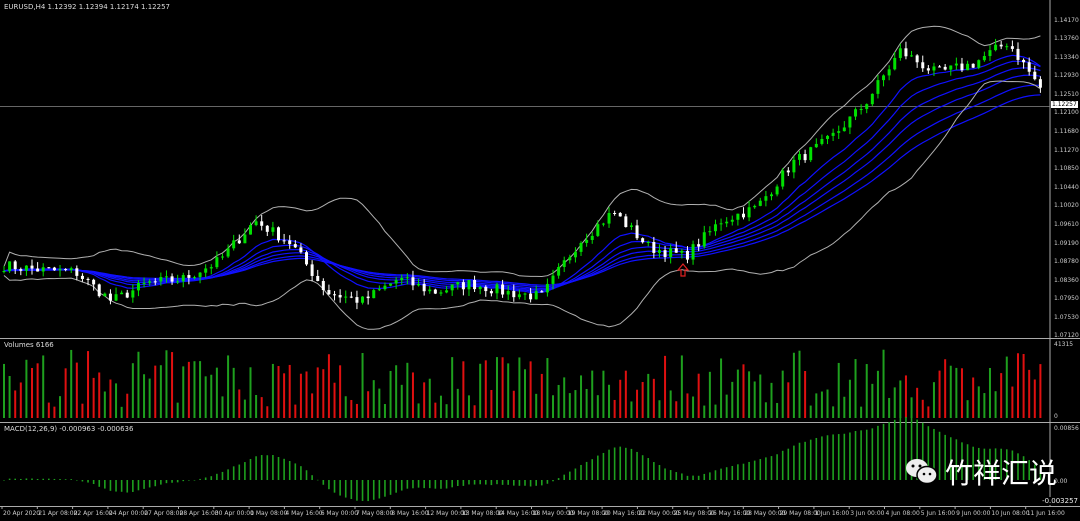 Image resolution: width=1080 pixels, height=521 pixels. What do you see at coordinates (58, 513) in the screenshot?
I see `time-tick-label: 21 Apr 08:00` at bounding box center [58, 513].